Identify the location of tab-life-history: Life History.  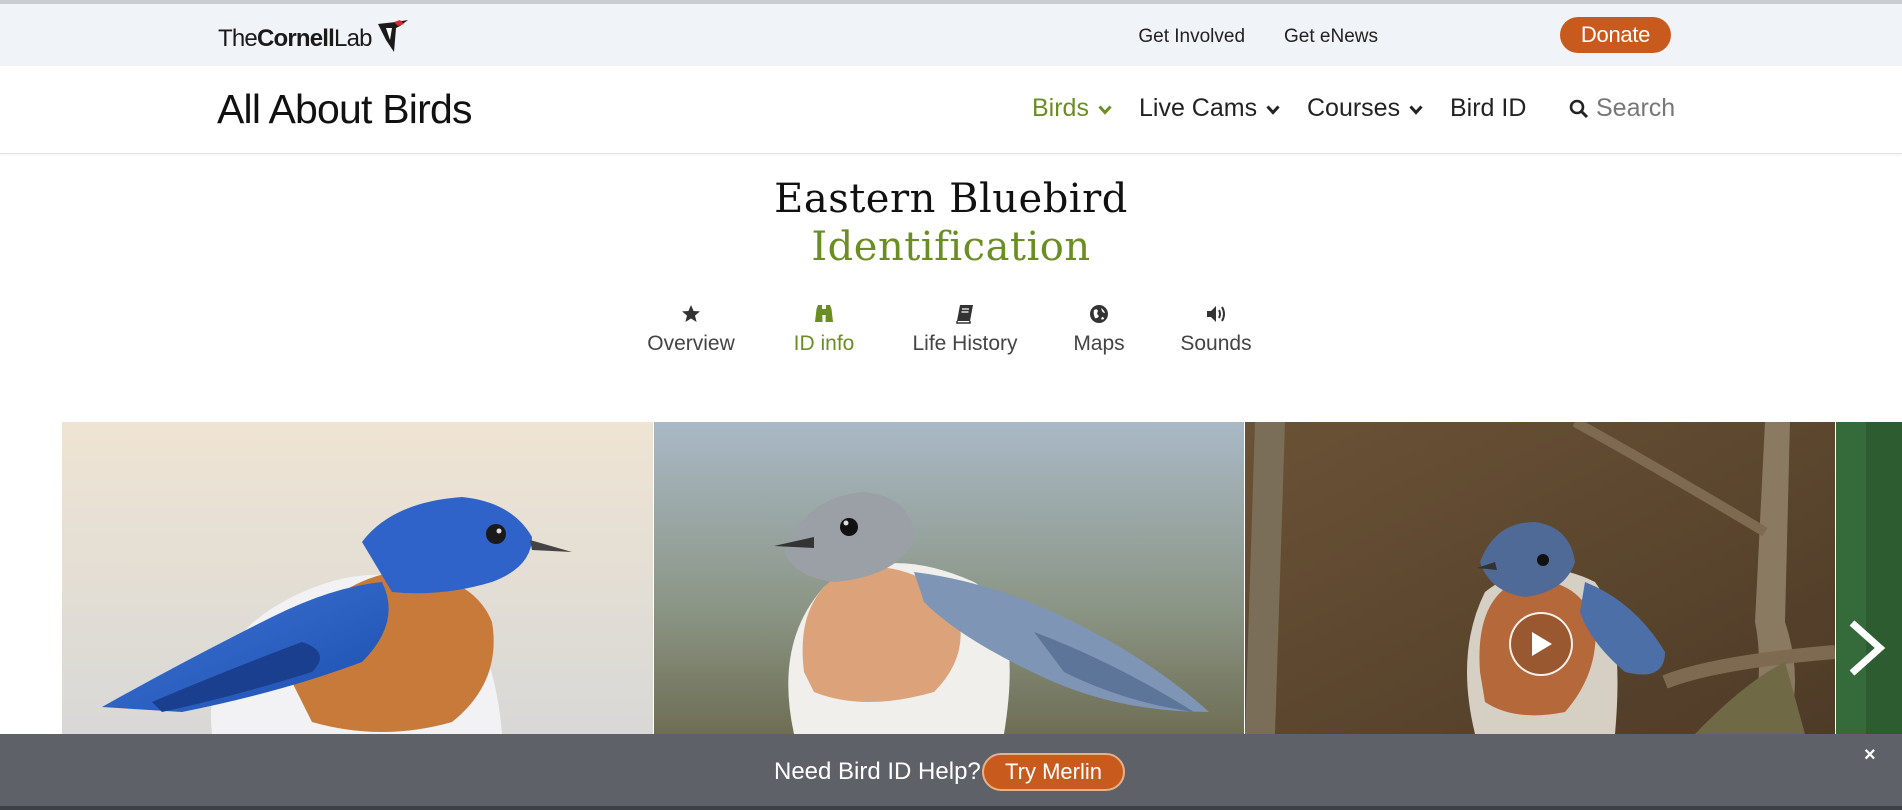
(965, 329).